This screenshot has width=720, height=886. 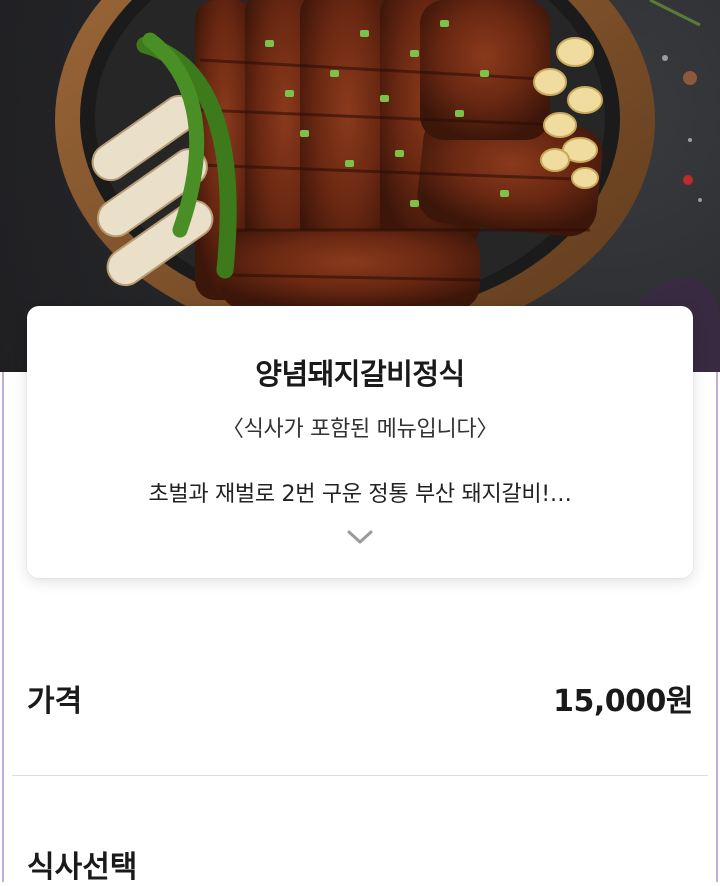 I want to click on menu-name: 양념돼지갈비정식, so click(x=360, y=374).